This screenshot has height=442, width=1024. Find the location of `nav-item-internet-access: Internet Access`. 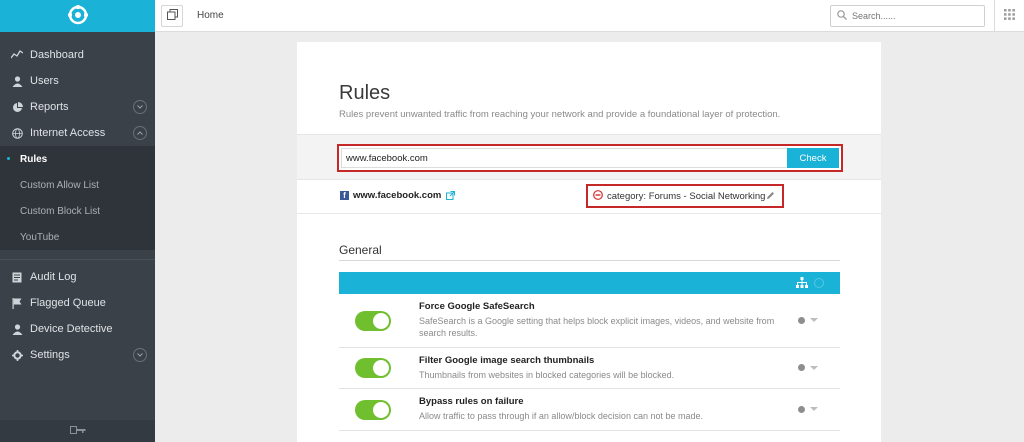

nav-item-internet-access: Internet Access is located at coordinates (77, 133).